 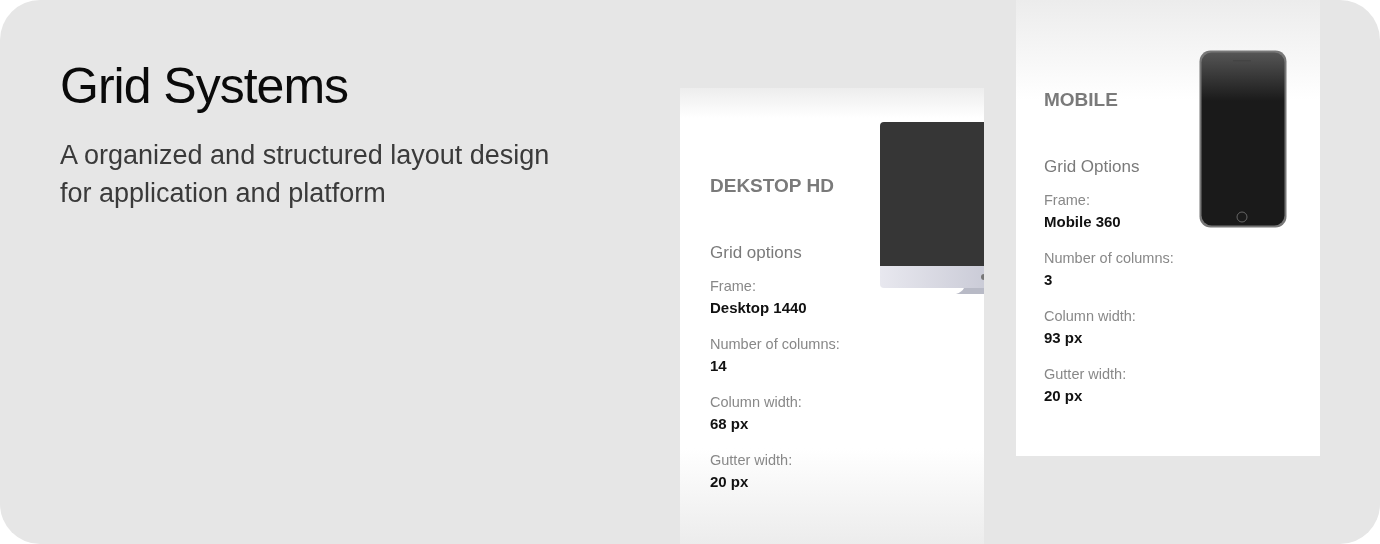 What do you see at coordinates (772, 186) in the screenshot?
I see `card-title: DEKSTOP HD` at bounding box center [772, 186].